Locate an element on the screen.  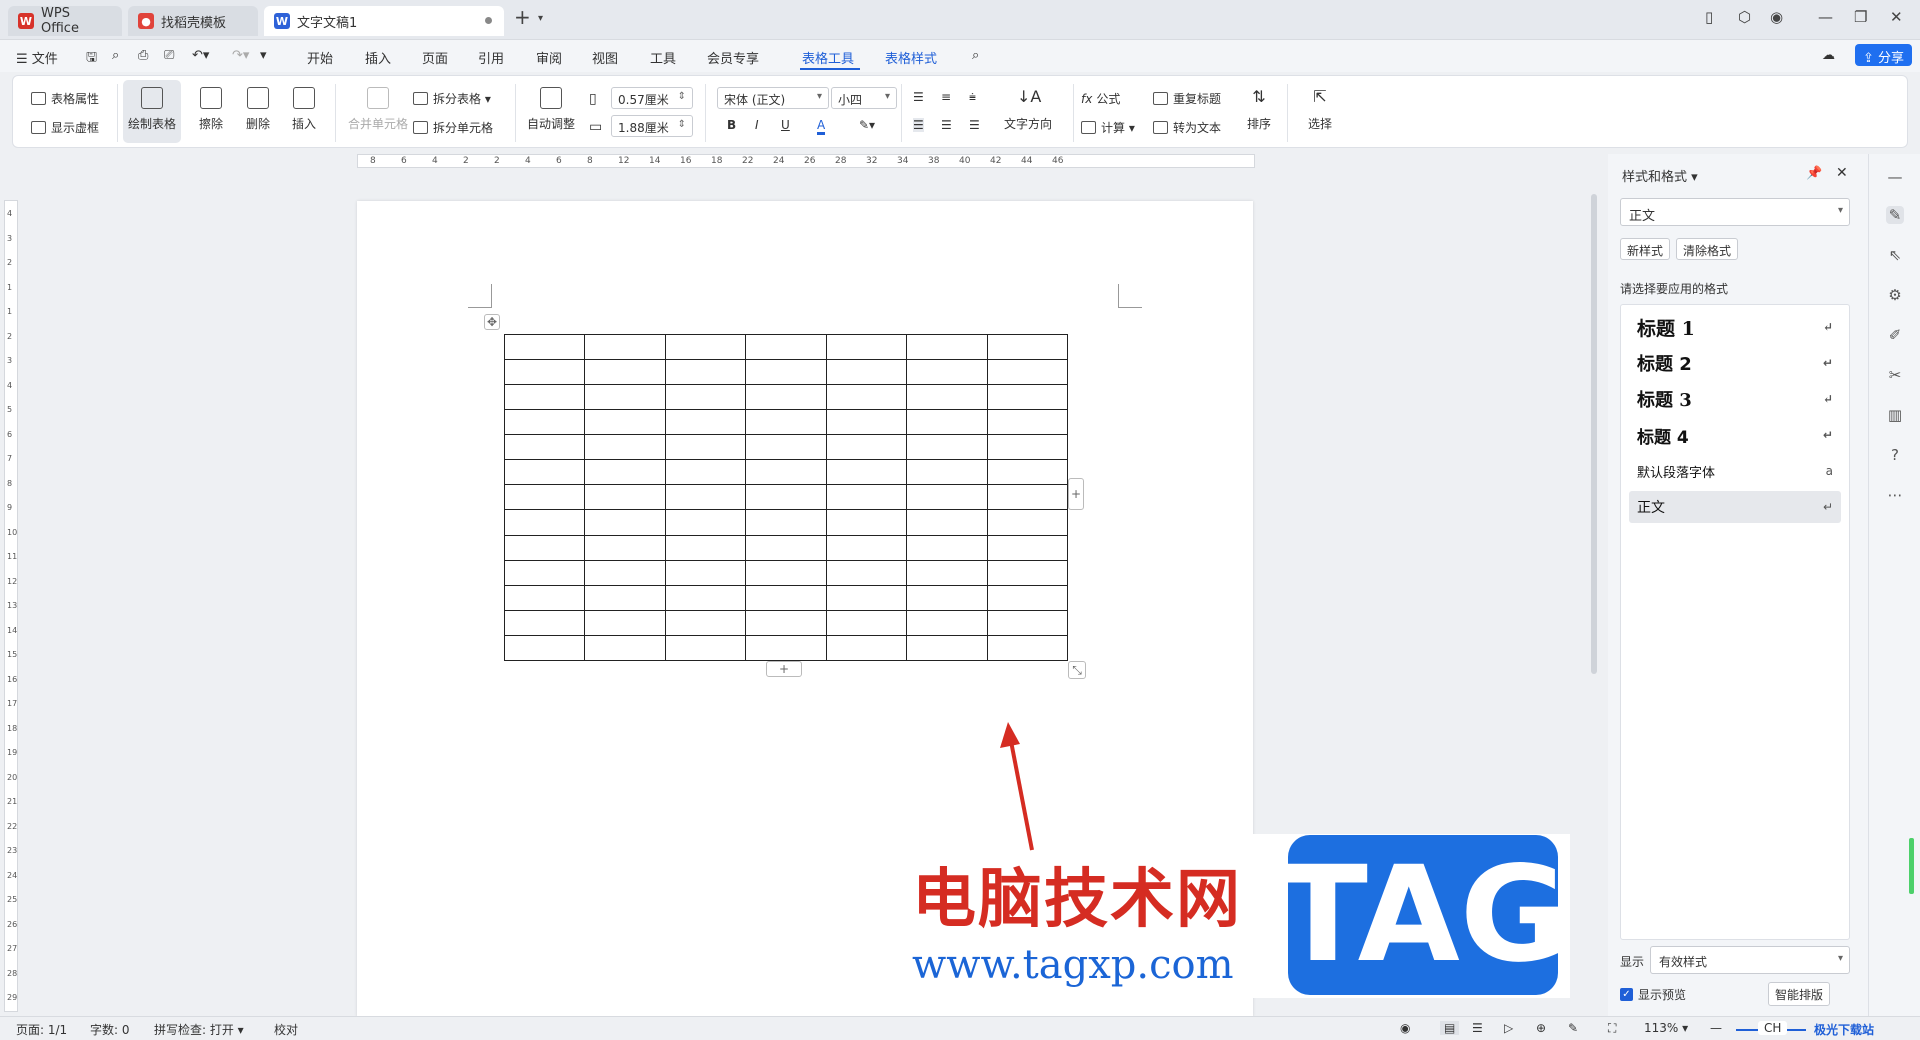
style-label: 标题 3 is located at coordinates (1664, 400).